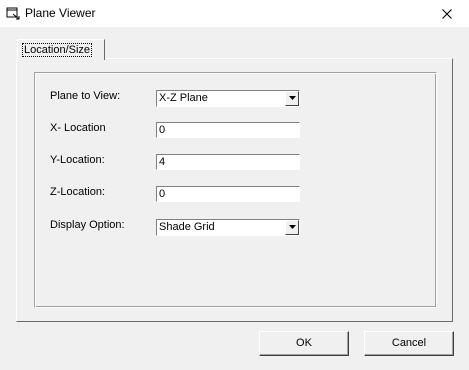  What do you see at coordinates (187, 227) in the screenshot?
I see `display-option-value: Shade Grid` at bounding box center [187, 227].